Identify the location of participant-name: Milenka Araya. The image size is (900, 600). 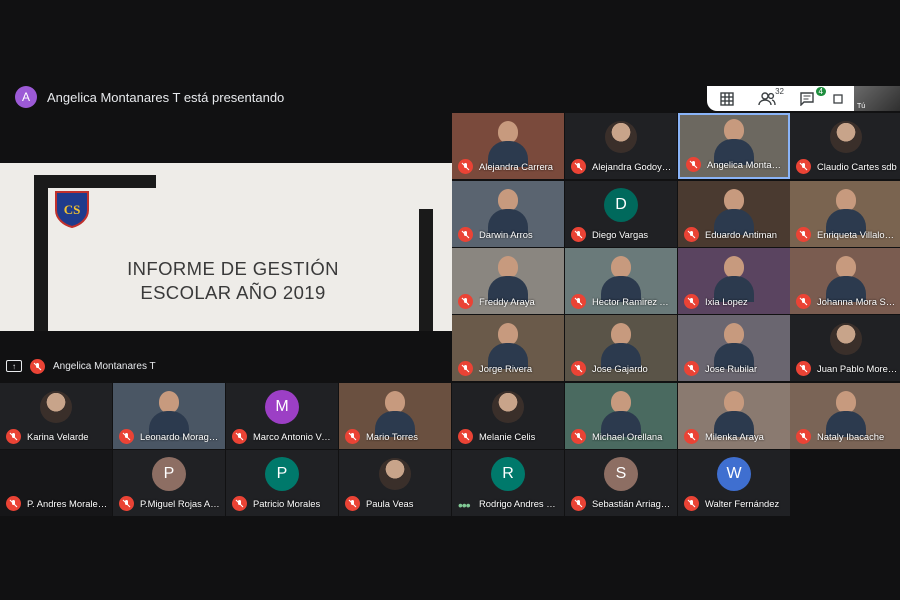
(734, 436).